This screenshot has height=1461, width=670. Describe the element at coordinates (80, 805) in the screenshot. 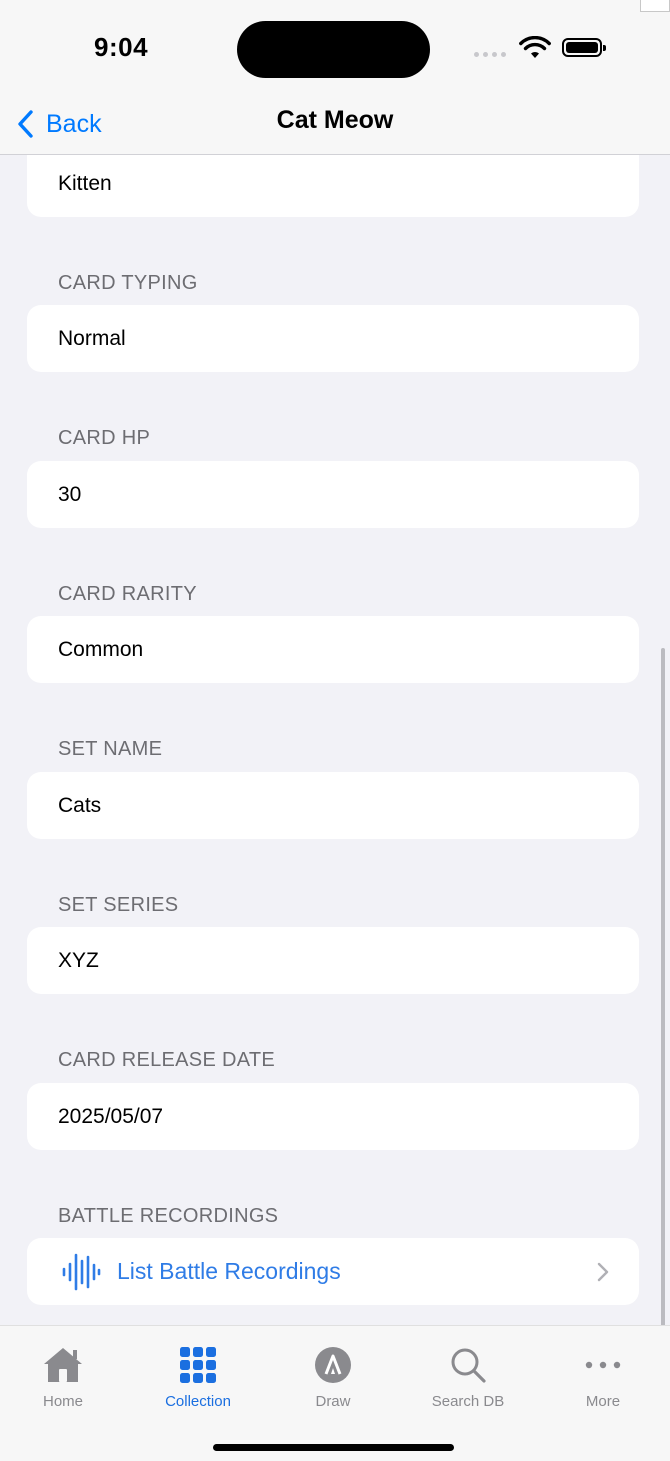

I see `set-name-value: Cats` at that location.